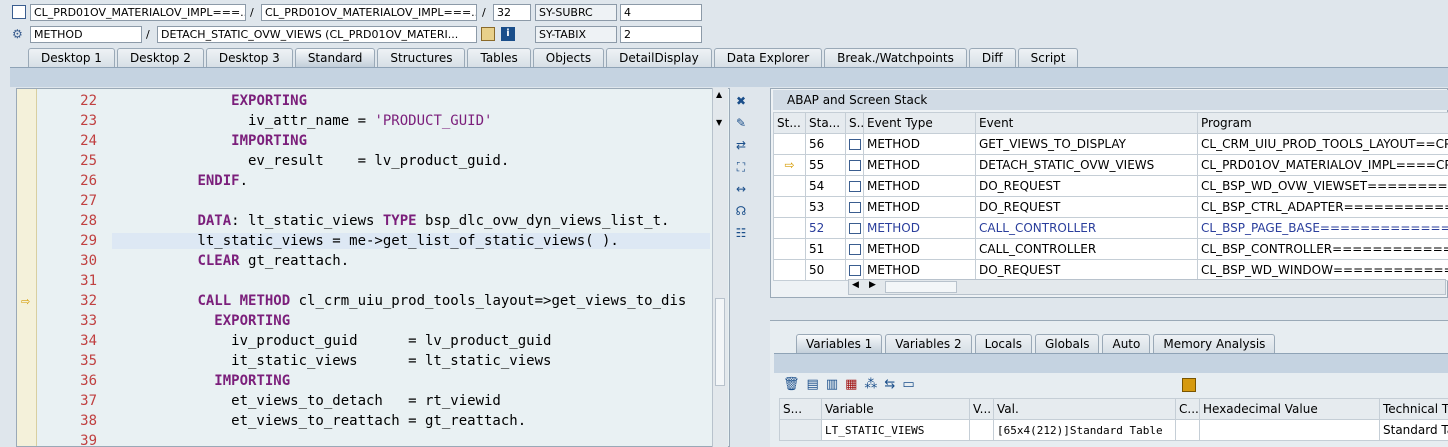 This screenshot has height=447, width=1448. What do you see at coordinates (851, 385) in the screenshot?
I see `delete-row-icon: ▦` at bounding box center [851, 385].